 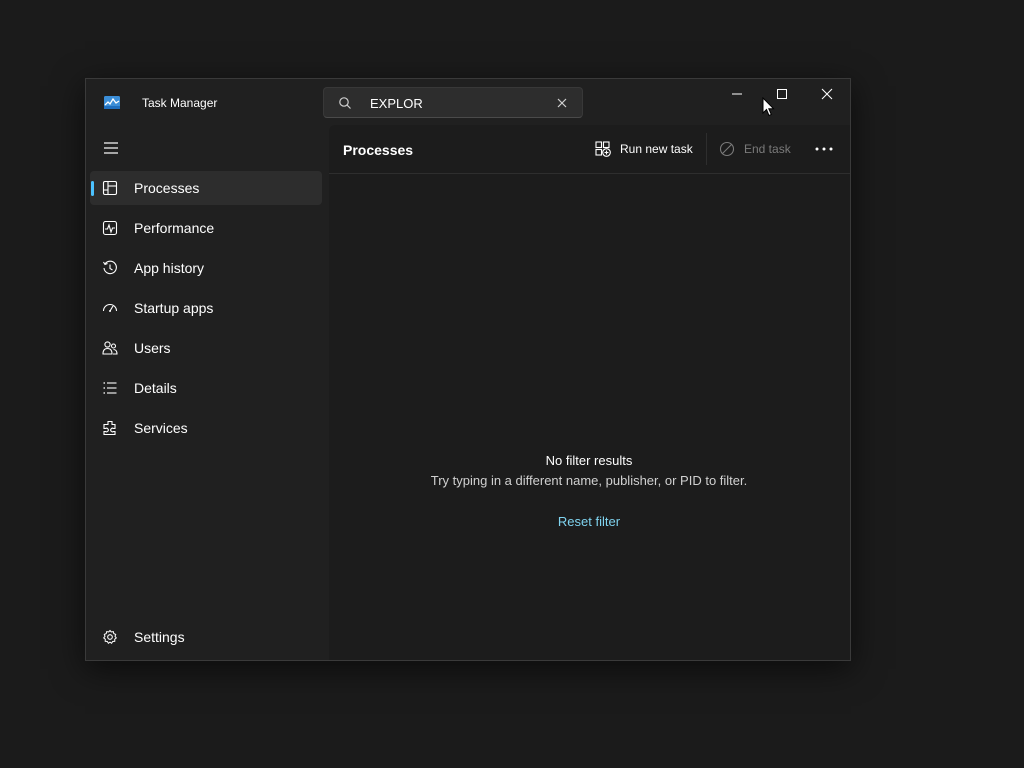 What do you see at coordinates (169, 268) in the screenshot?
I see `sidebar-item-label: App history` at bounding box center [169, 268].